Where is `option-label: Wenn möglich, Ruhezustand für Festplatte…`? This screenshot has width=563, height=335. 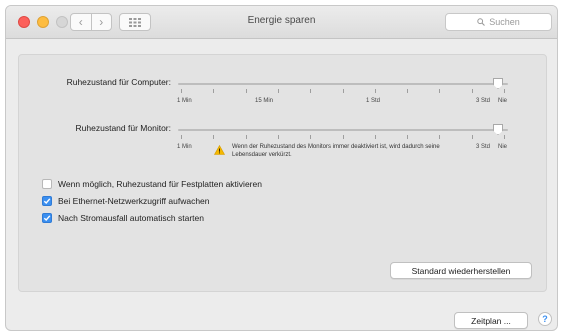 option-label: Wenn möglich, Ruhezustand für Festplatte… is located at coordinates (160, 184).